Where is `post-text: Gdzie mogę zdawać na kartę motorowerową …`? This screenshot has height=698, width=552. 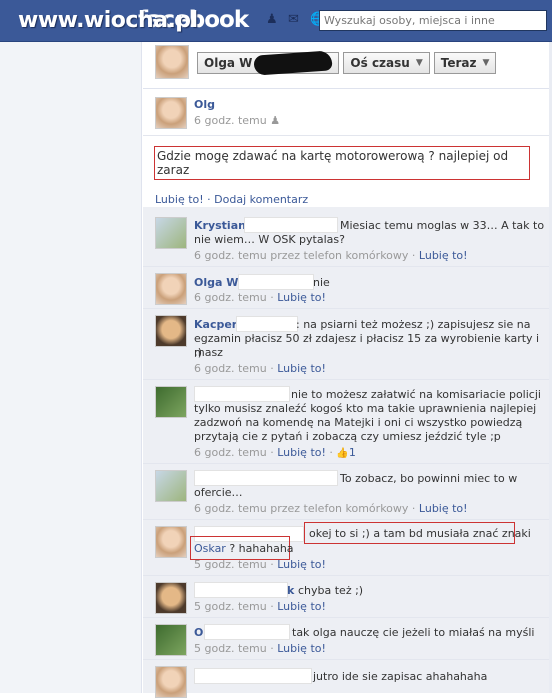 post-text: Gdzie mogę zdawać na kartę motorowerową … is located at coordinates (342, 163).